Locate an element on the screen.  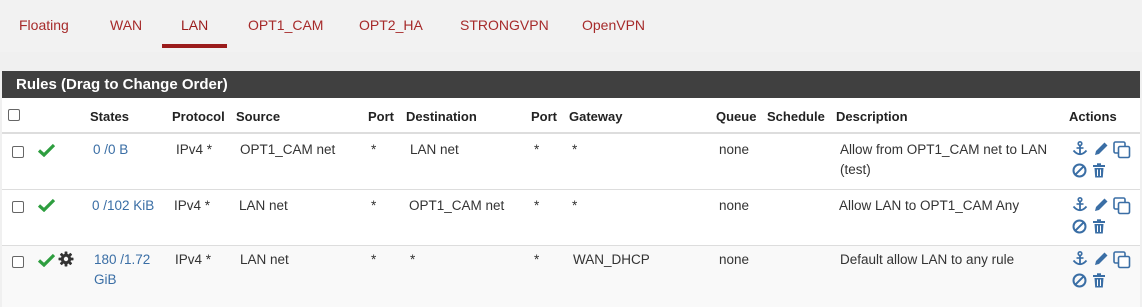
description-value: Allow from OPT1_CAM net to LAN (test) is located at coordinates (944, 159).